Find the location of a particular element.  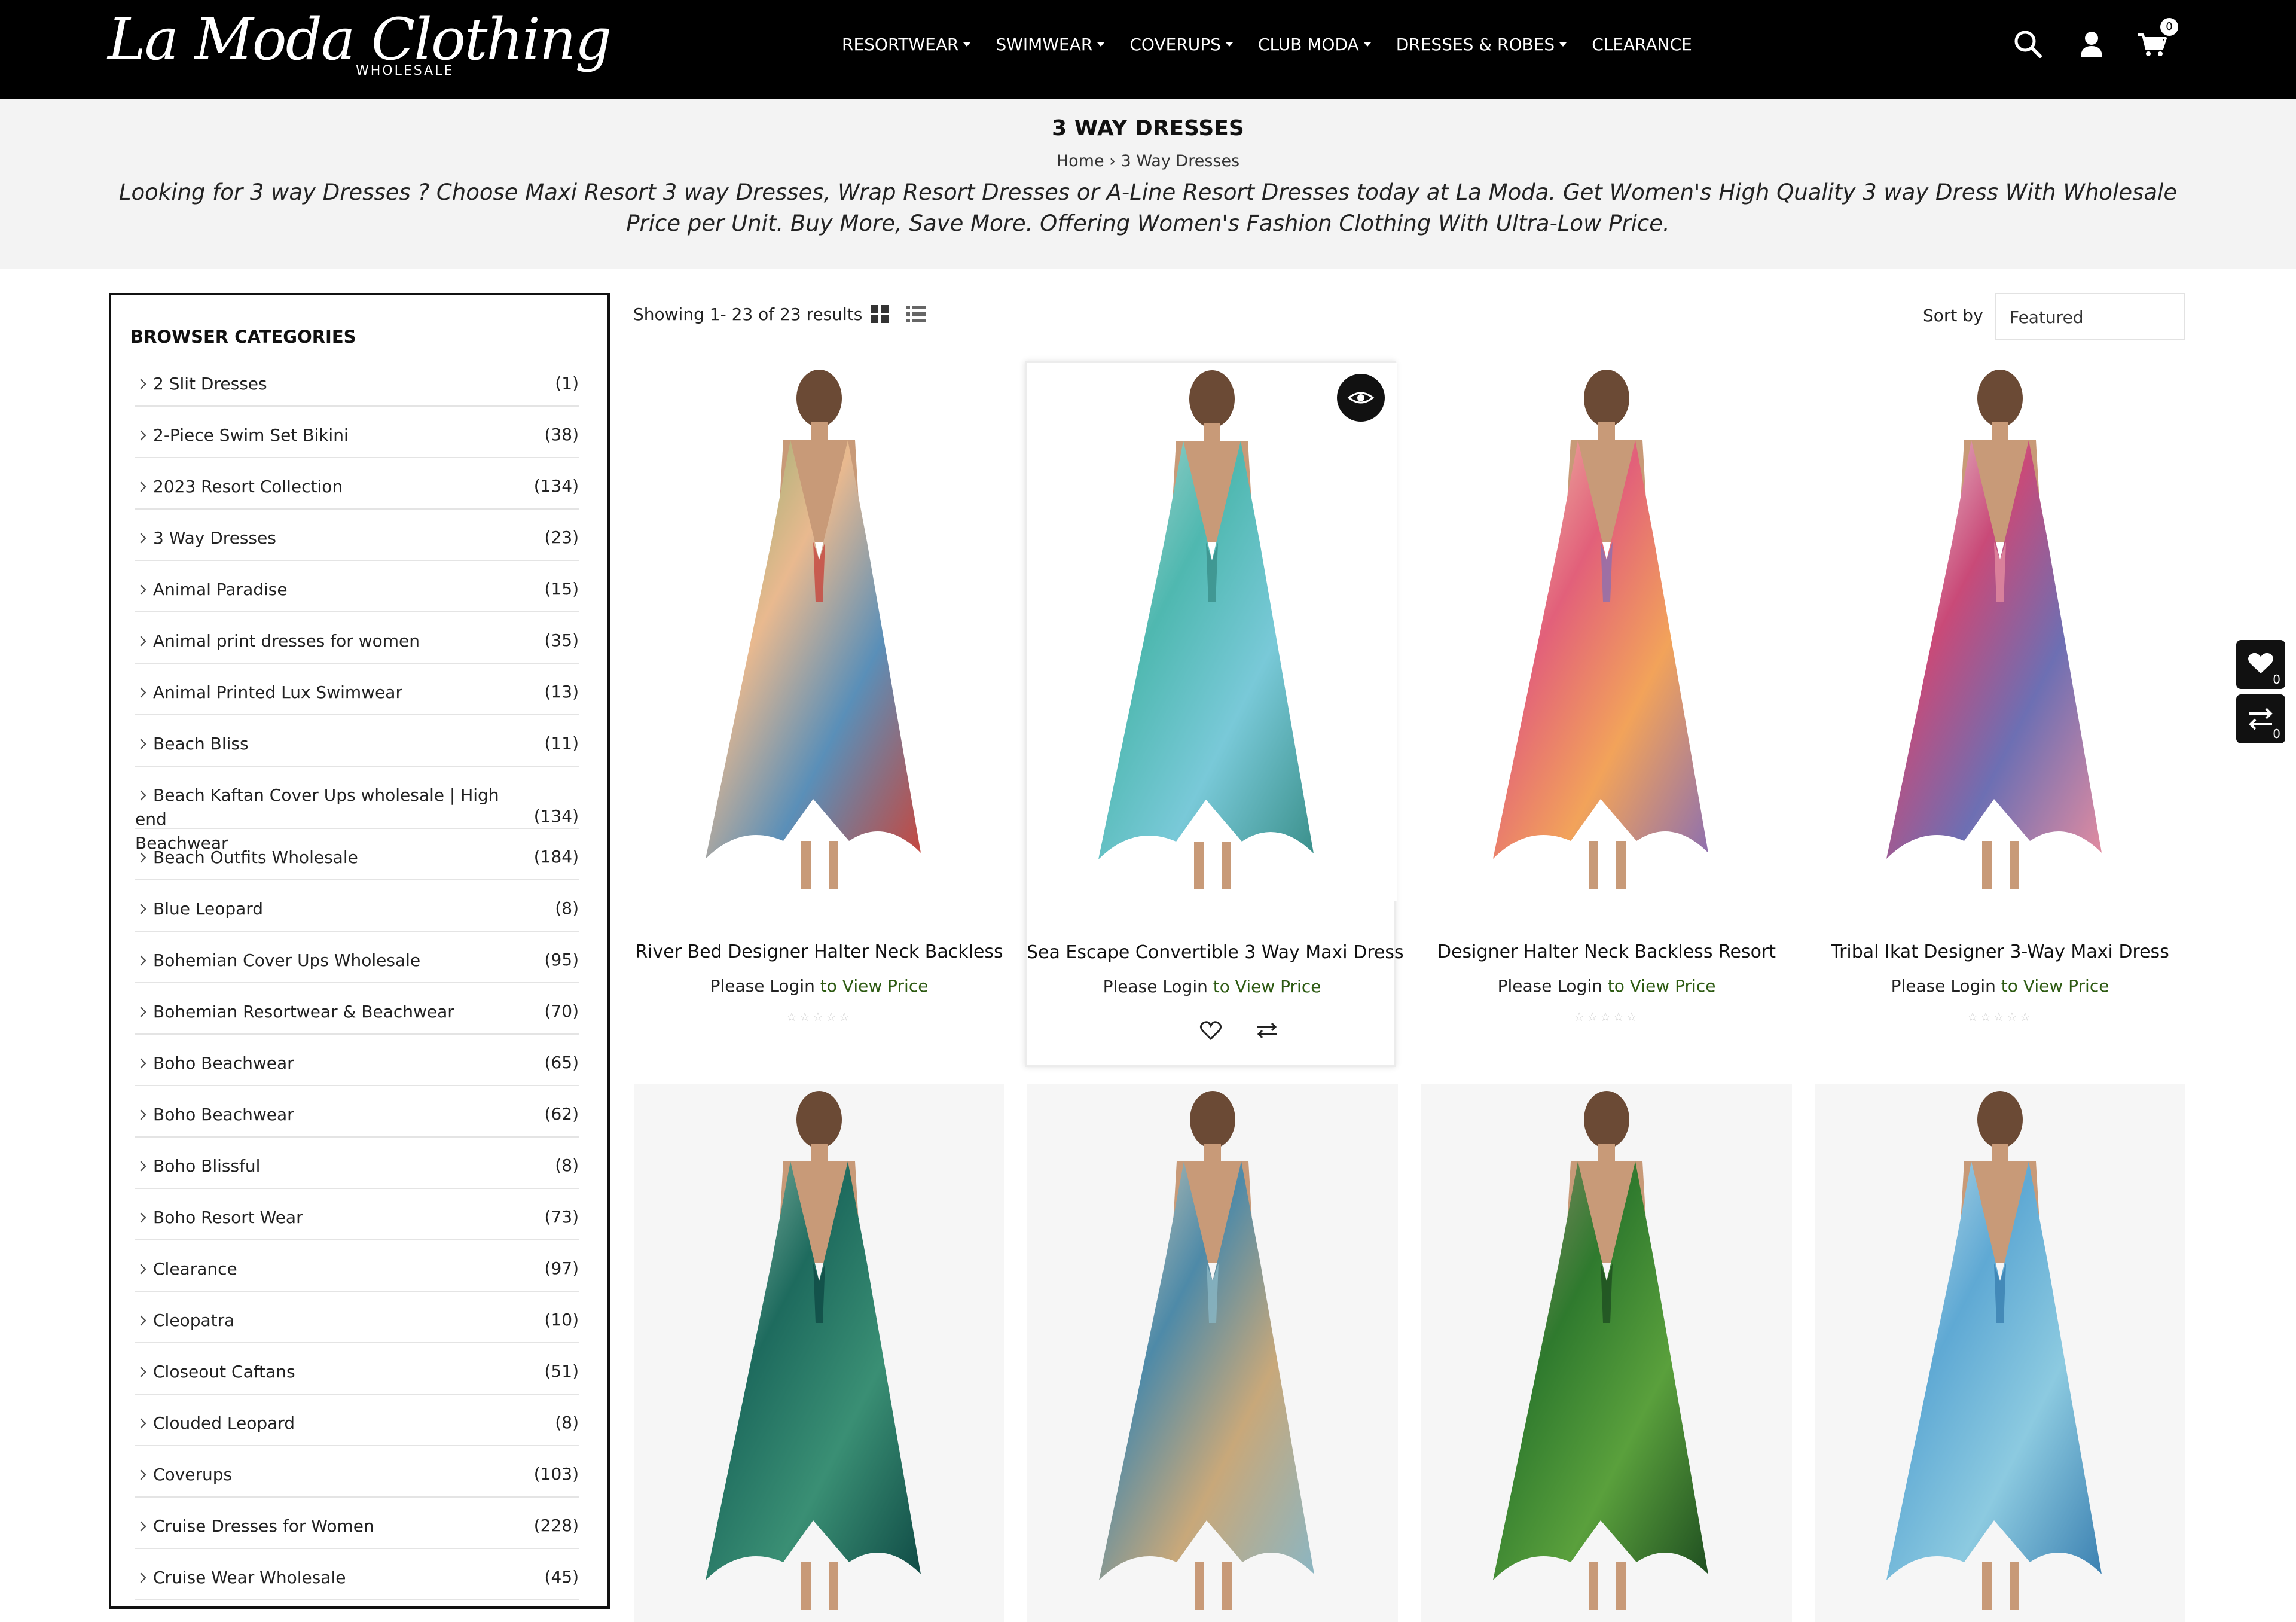

sidebar-category-item: Animal Paradise (15) is located at coordinates (357, 586).